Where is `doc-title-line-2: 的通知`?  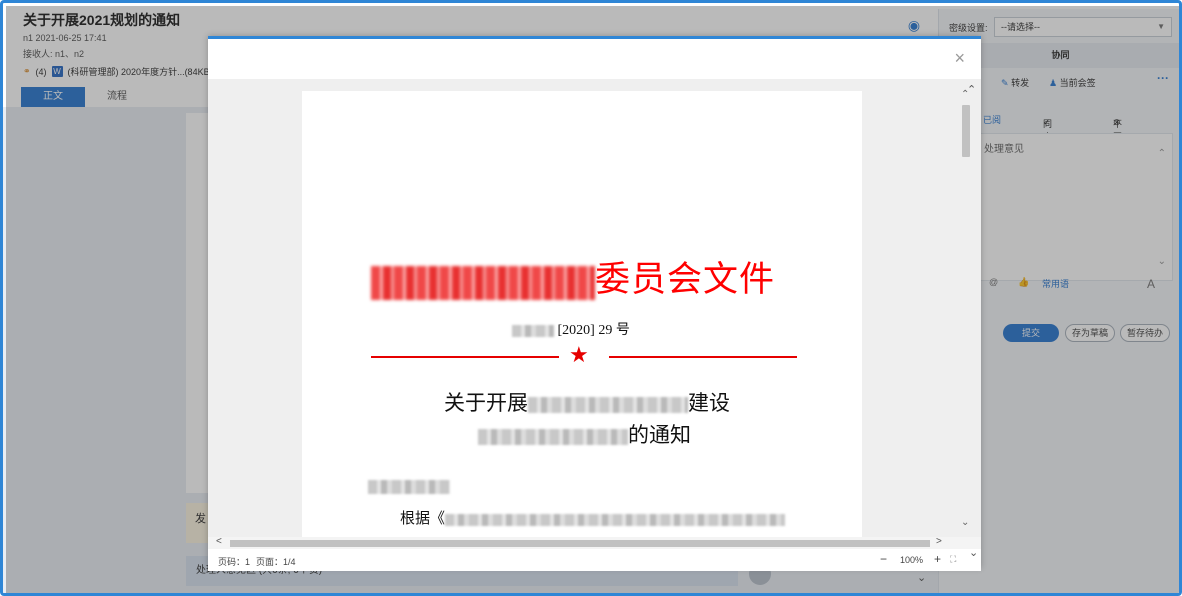
doc-title-line-2: 的通知 is located at coordinates (584, 434).